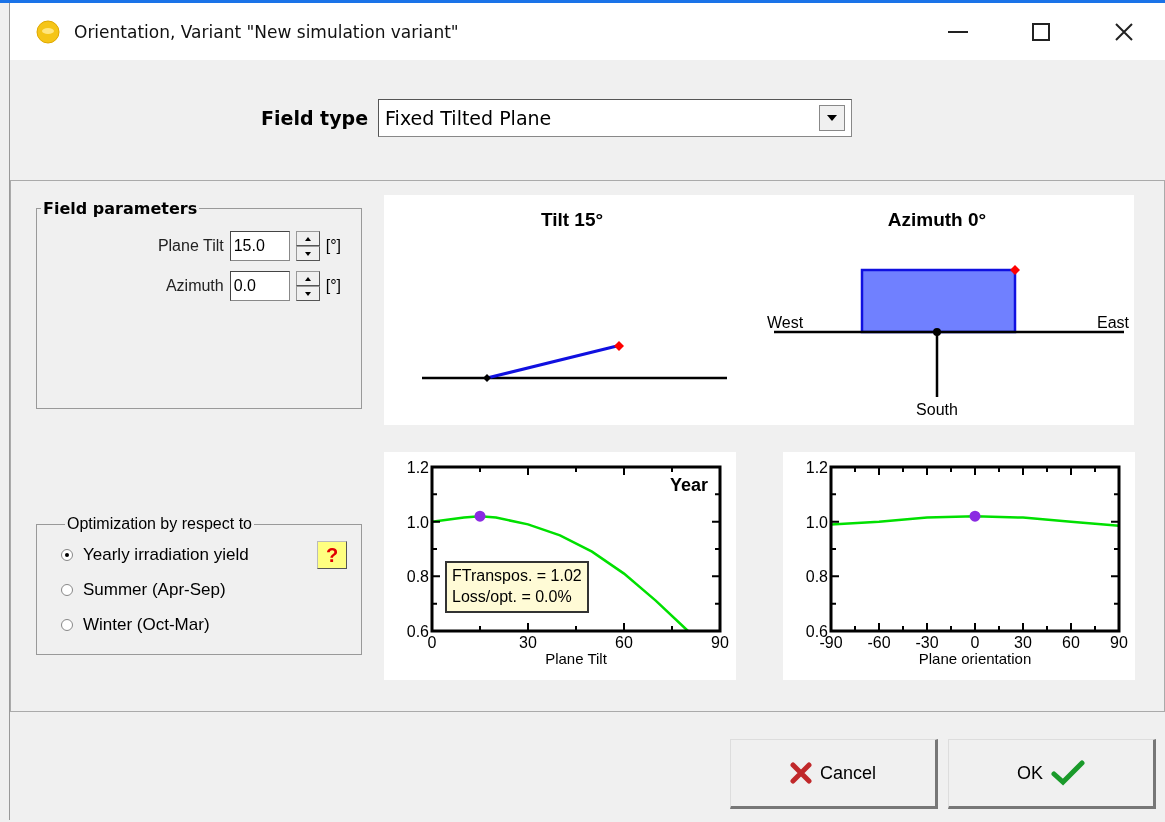 The width and height of the screenshot is (1165, 822). Describe the element at coordinates (517, 576) in the screenshot. I see `info-text: FTranspos. = 1.02` at that location.